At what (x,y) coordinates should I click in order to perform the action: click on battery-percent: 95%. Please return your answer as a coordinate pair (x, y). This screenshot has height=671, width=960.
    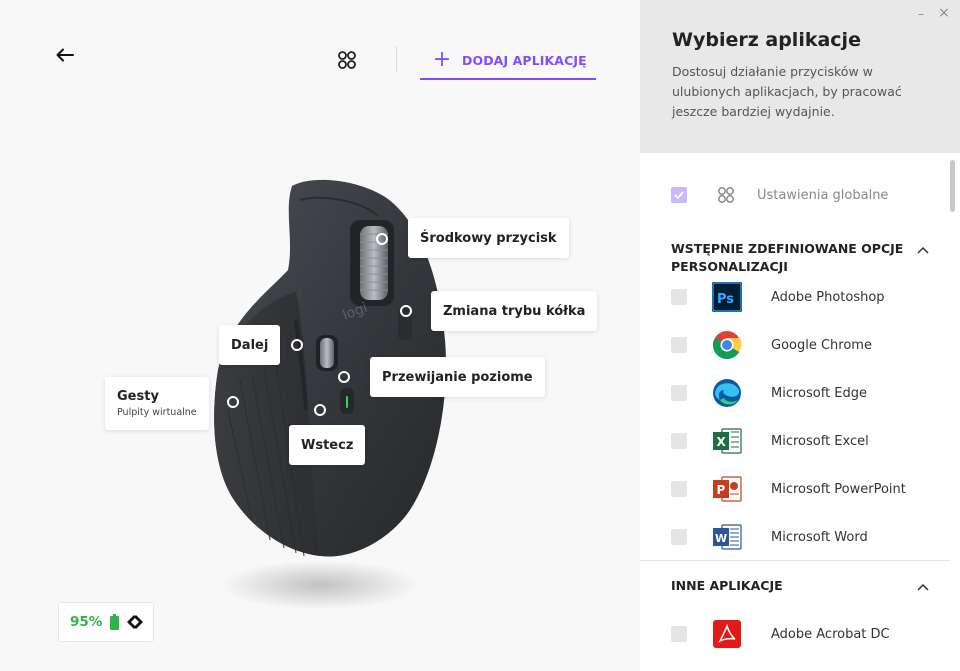
    Looking at the image, I should click on (86, 622).